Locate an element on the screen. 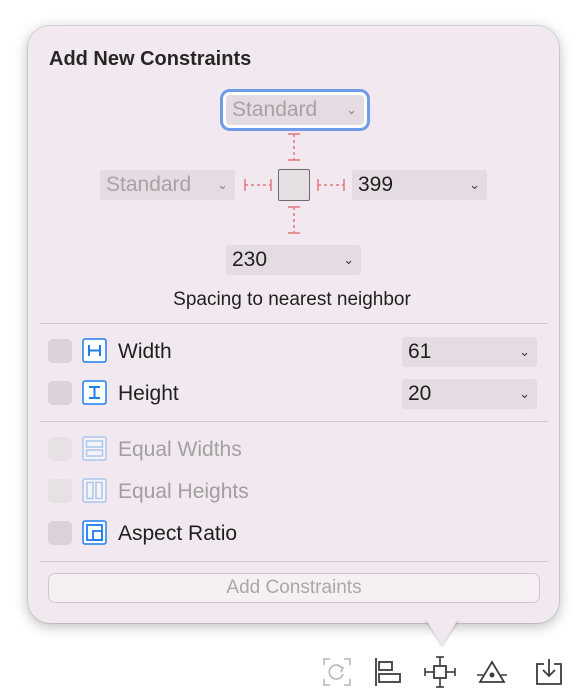 This screenshot has height=696, width=584. spacing-hint: Spacing to nearest neighbor is located at coordinates (292, 299).